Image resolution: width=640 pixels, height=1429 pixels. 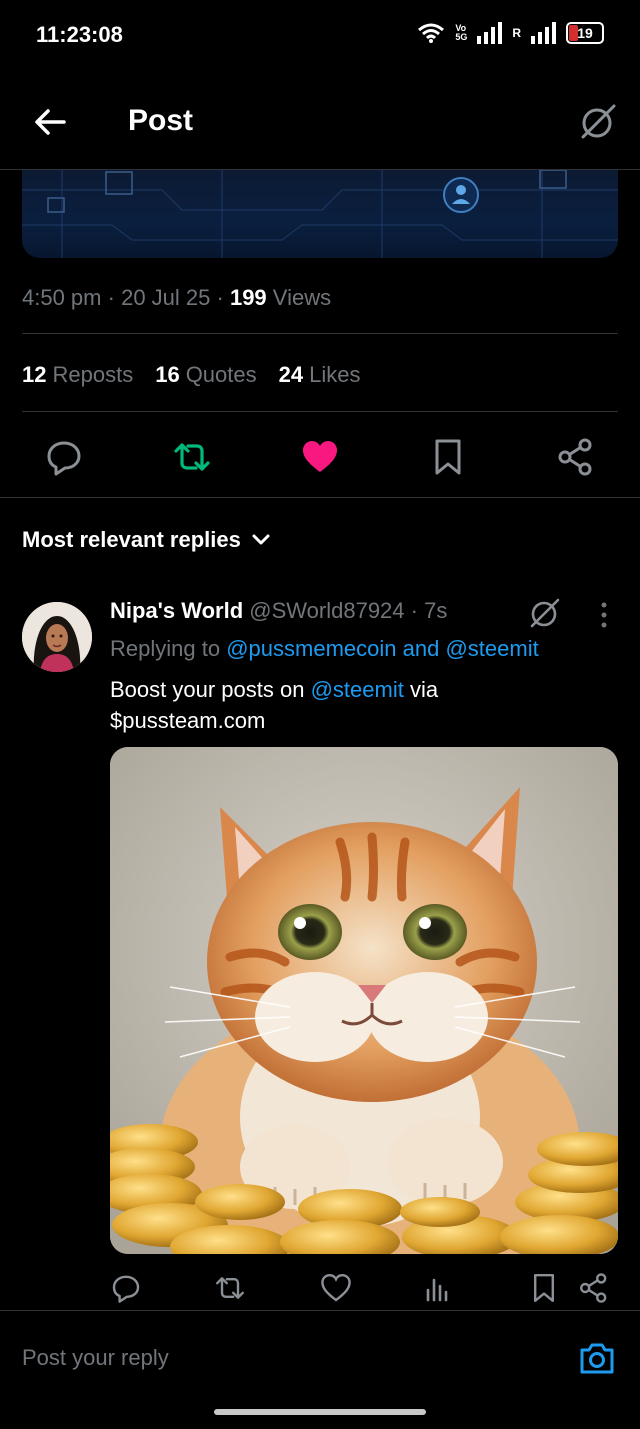 I want to click on reposts-stat: 12 Reposts, so click(x=77, y=375).